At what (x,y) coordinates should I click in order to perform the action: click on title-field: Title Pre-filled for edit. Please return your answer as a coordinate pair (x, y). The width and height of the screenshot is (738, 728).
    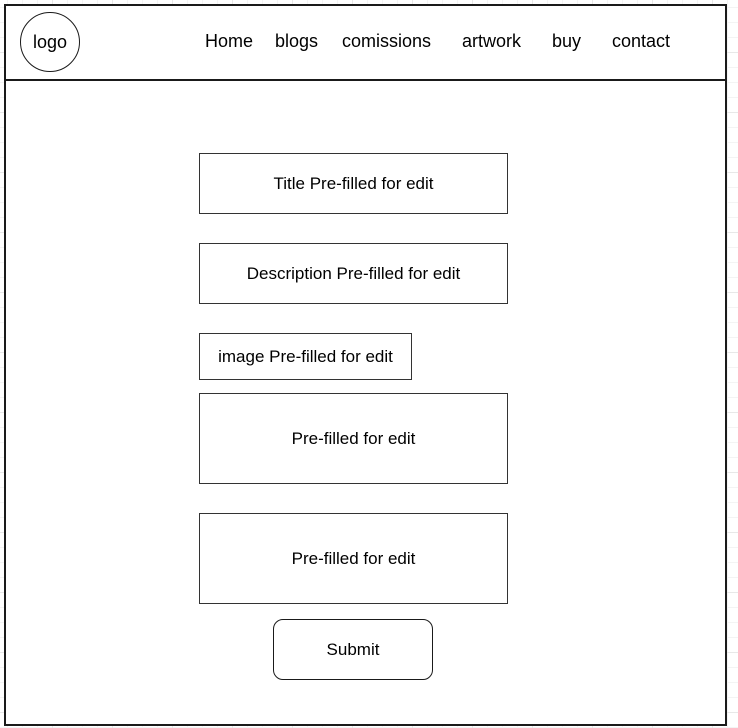
    Looking at the image, I should click on (353, 183).